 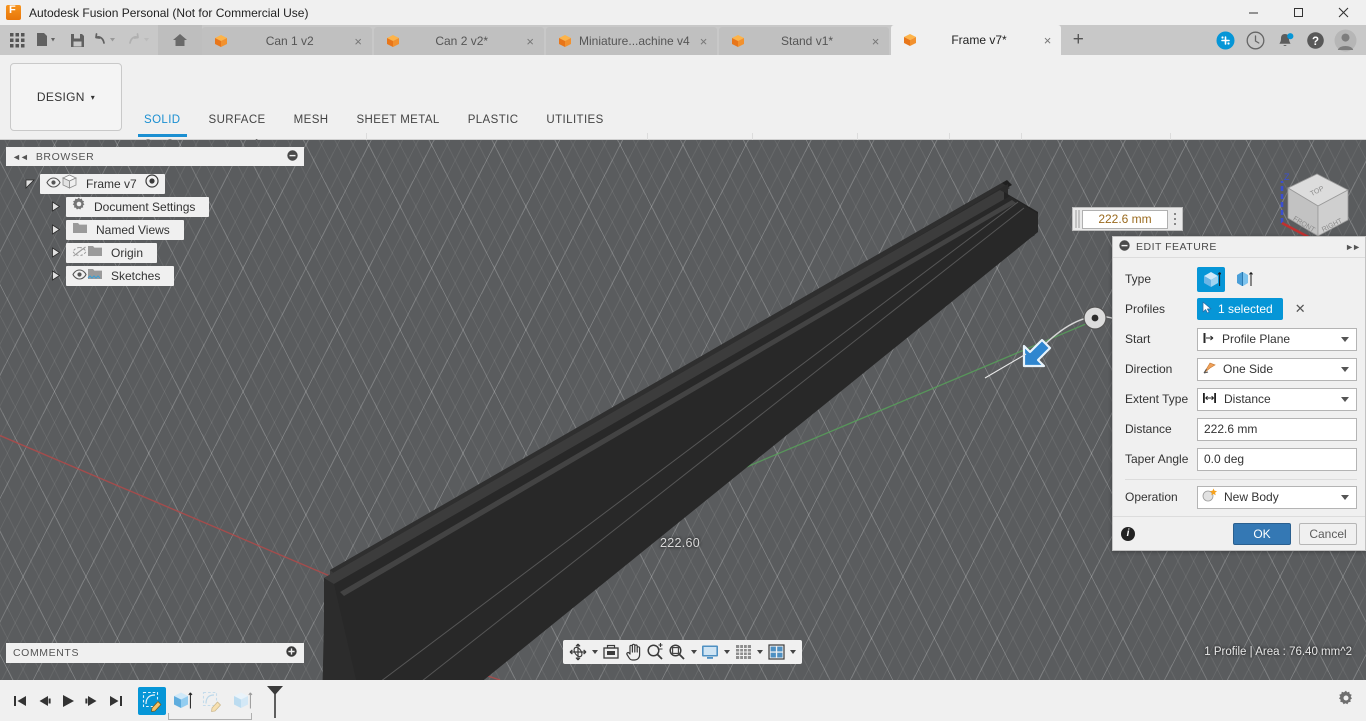 I want to click on extrude-edge-icon, so click(x=1243, y=279).